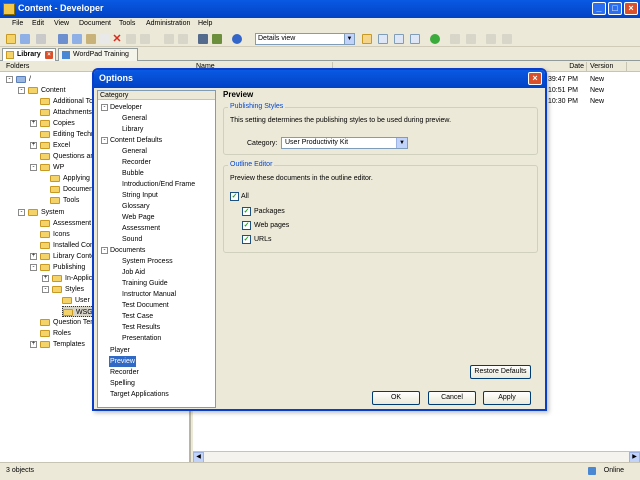  I want to click on category-item: Library, so click(132, 129).